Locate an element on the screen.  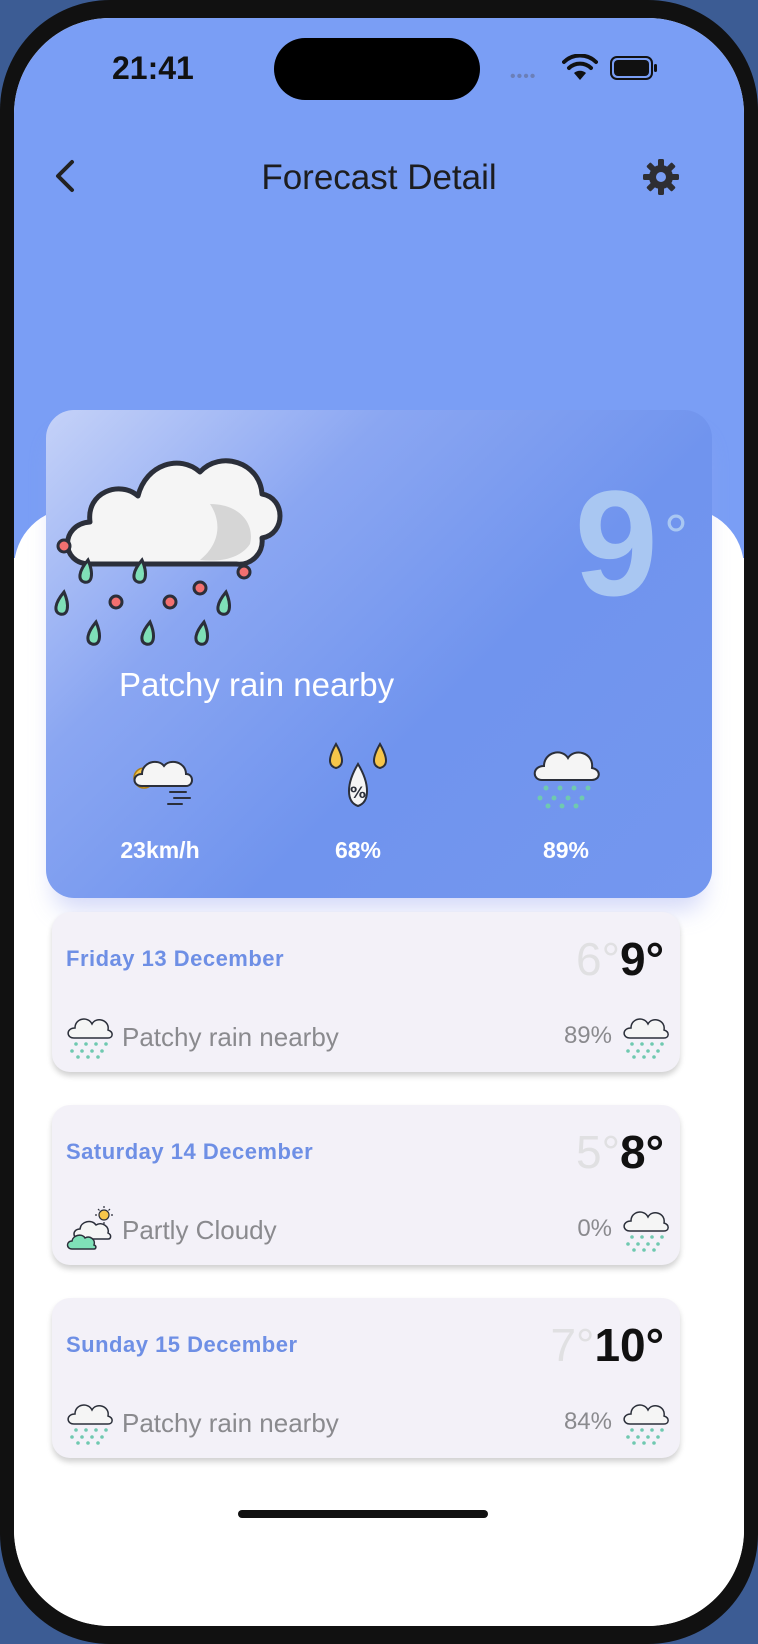
condition-row: Patchy rain nearby 84% is located at coordinates (368, 1423).